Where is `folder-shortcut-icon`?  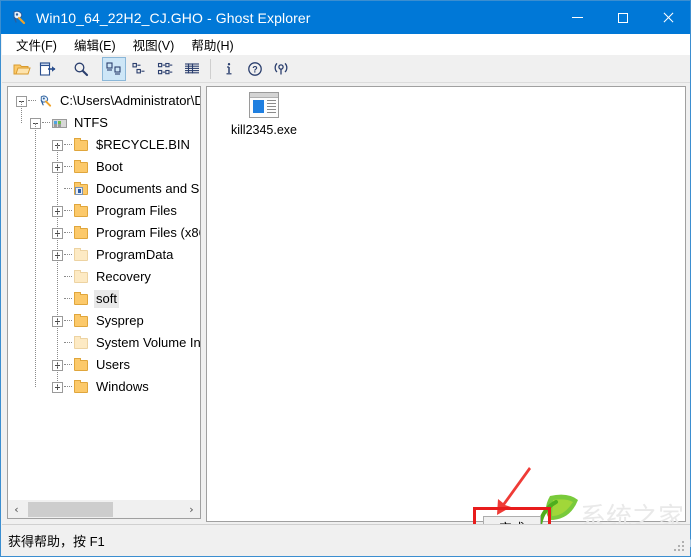
folder-shortcut-icon is located at coordinates (81, 189).